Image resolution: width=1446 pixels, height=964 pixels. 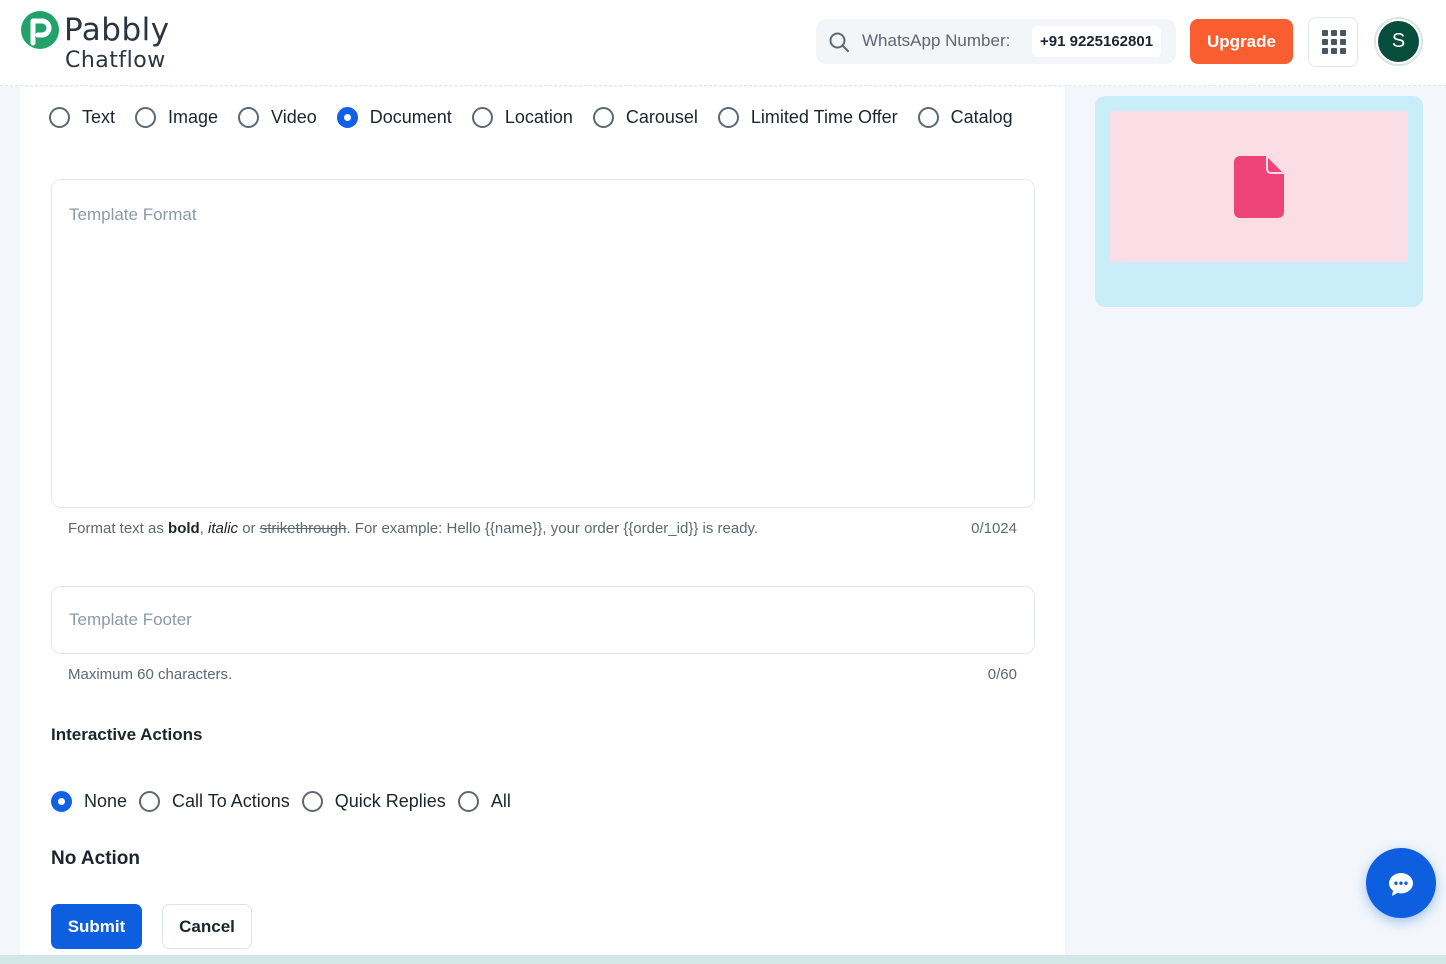 I want to click on template-format-placeholder: Template Format, so click(x=133, y=214).